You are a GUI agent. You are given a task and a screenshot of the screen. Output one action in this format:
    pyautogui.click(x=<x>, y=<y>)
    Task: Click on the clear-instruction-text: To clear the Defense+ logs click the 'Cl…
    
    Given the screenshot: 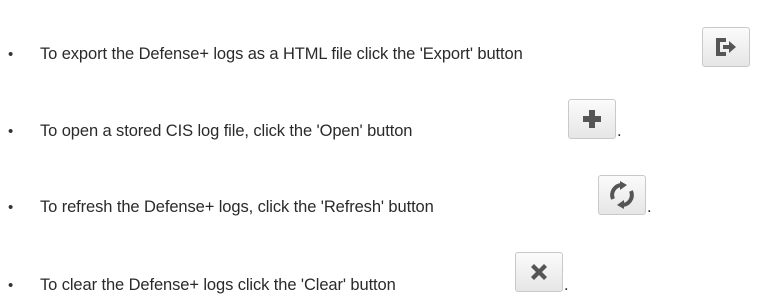 What is the action you would take?
    pyautogui.click(x=218, y=285)
    